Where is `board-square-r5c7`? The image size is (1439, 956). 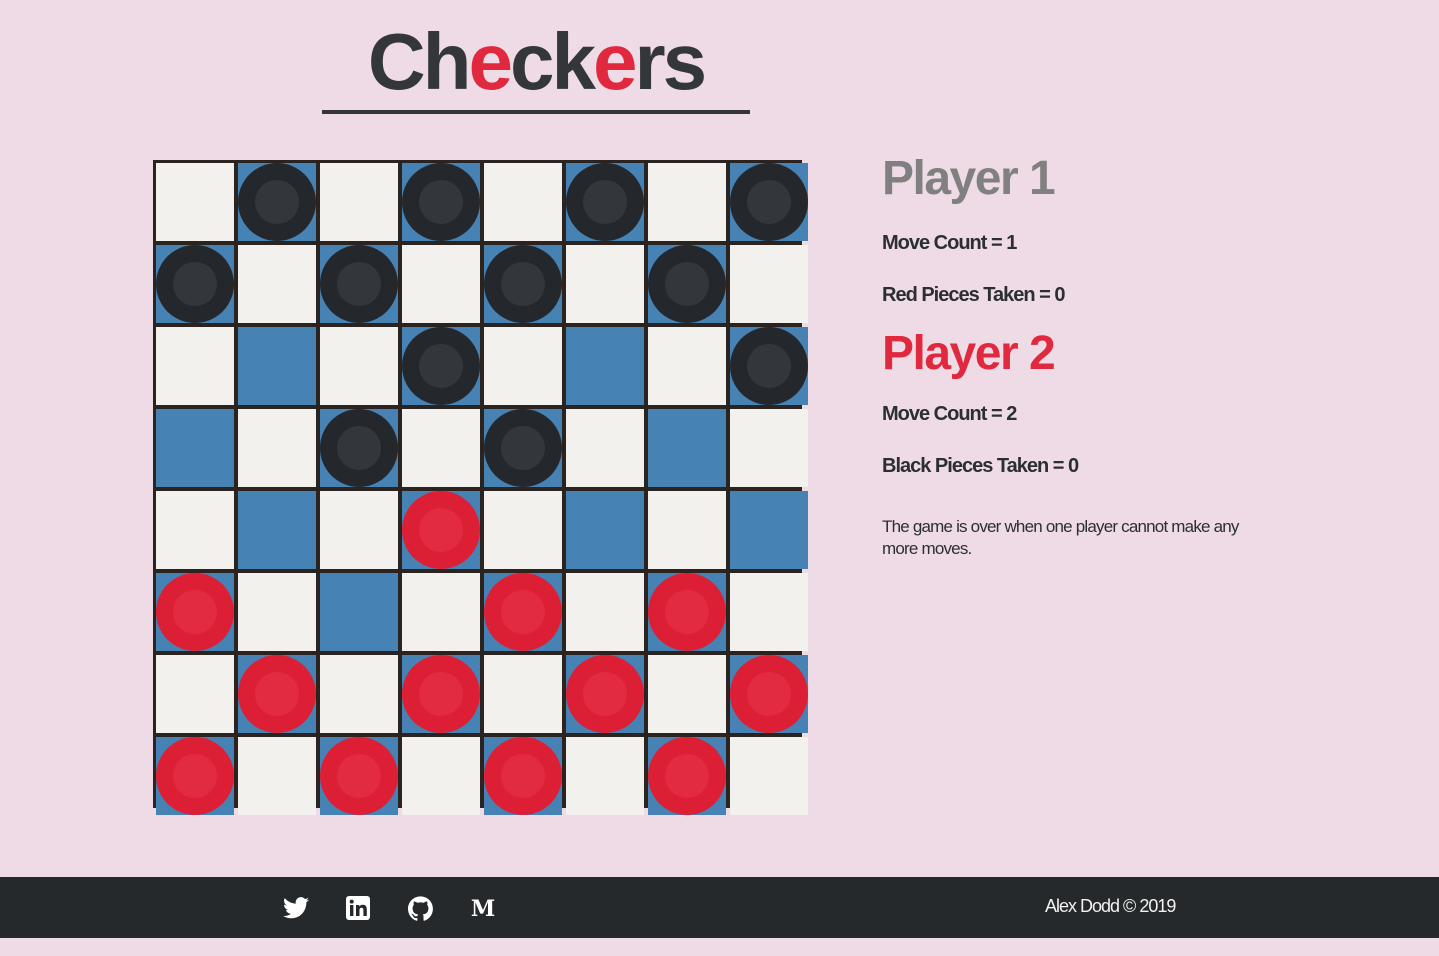
board-square-r5c7 is located at coordinates (687, 530).